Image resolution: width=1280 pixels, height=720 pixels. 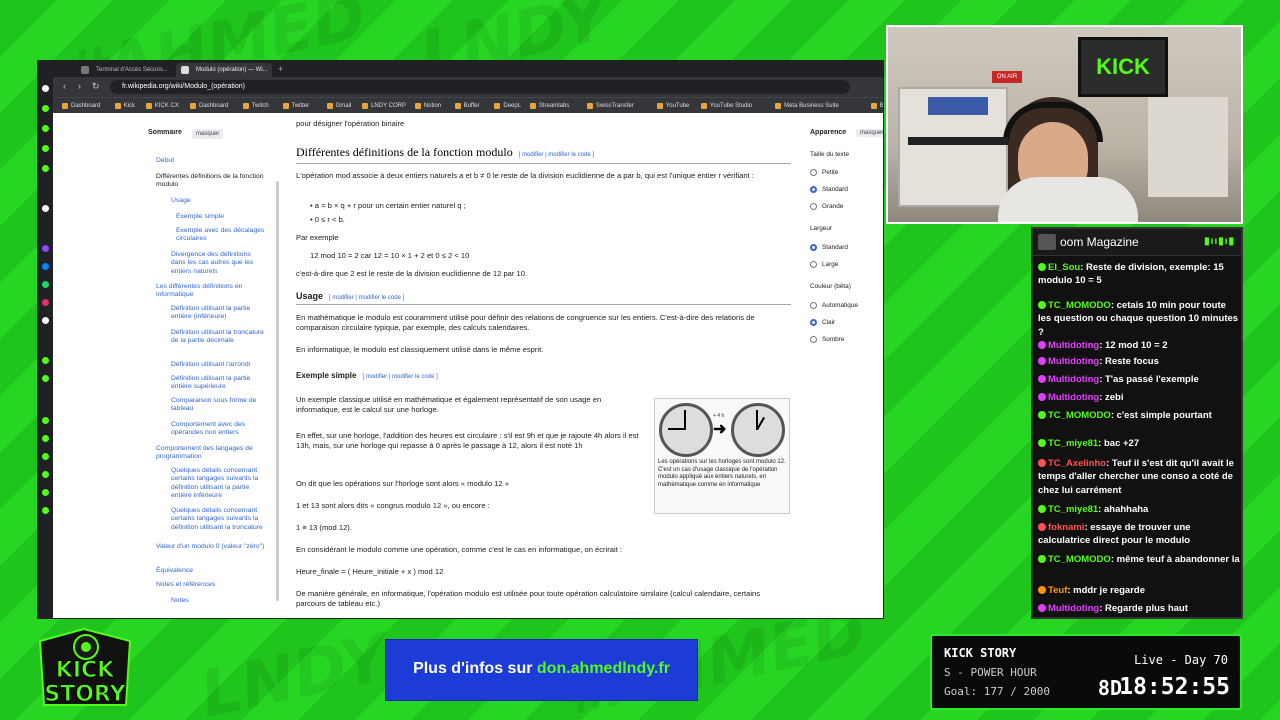 I want to click on bookmark-item: KICK CX, so click(x=162, y=106).